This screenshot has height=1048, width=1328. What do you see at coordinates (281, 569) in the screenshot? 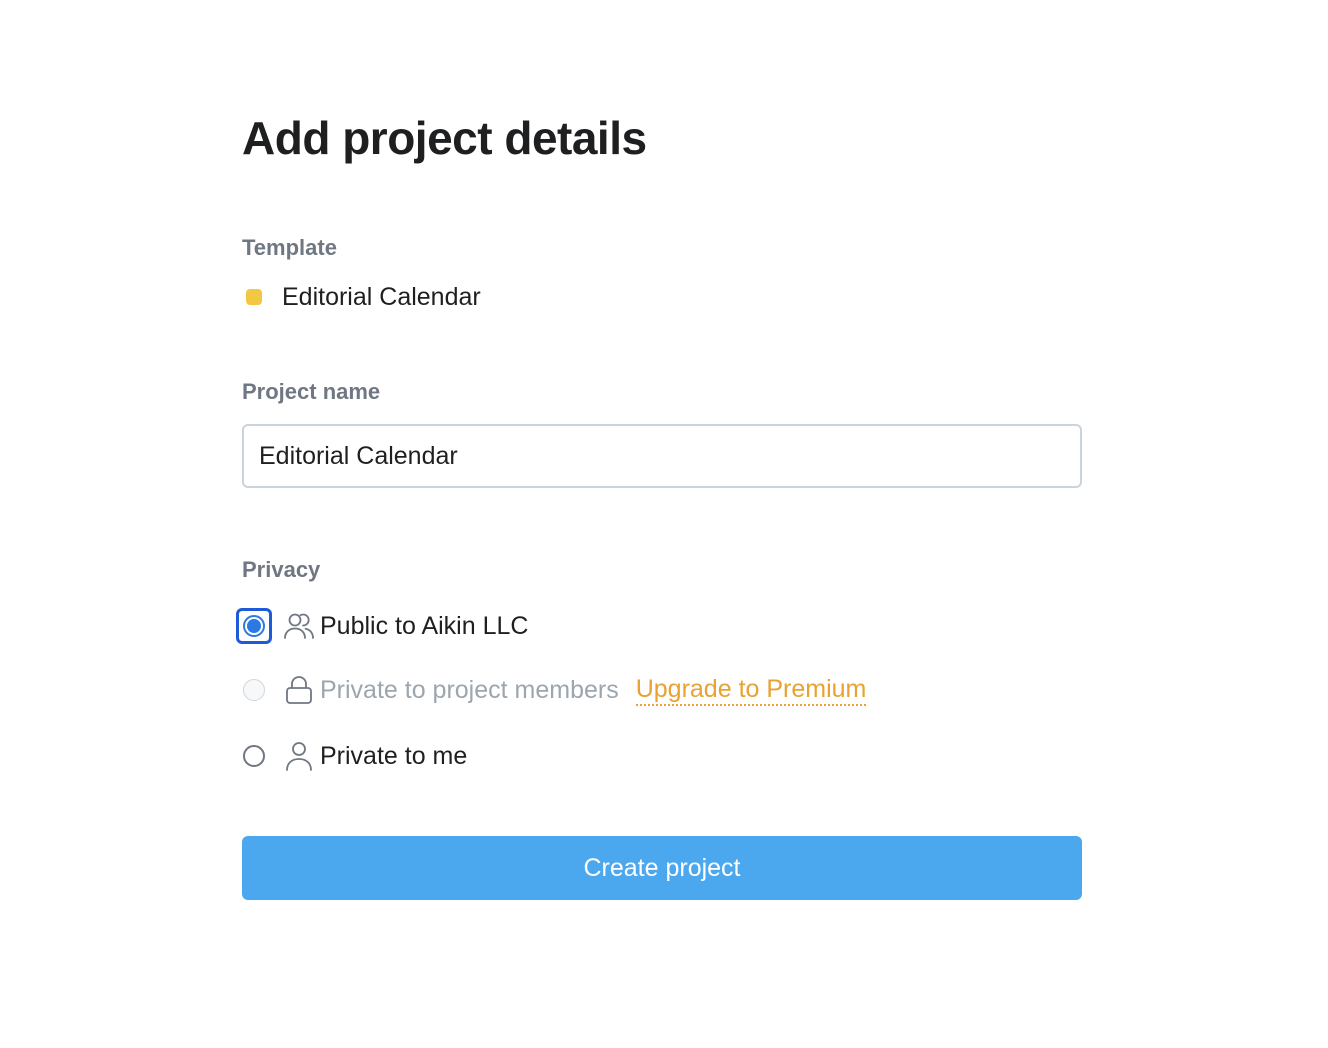
I see `privacy-label: Privacy` at bounding box center [281, 569].